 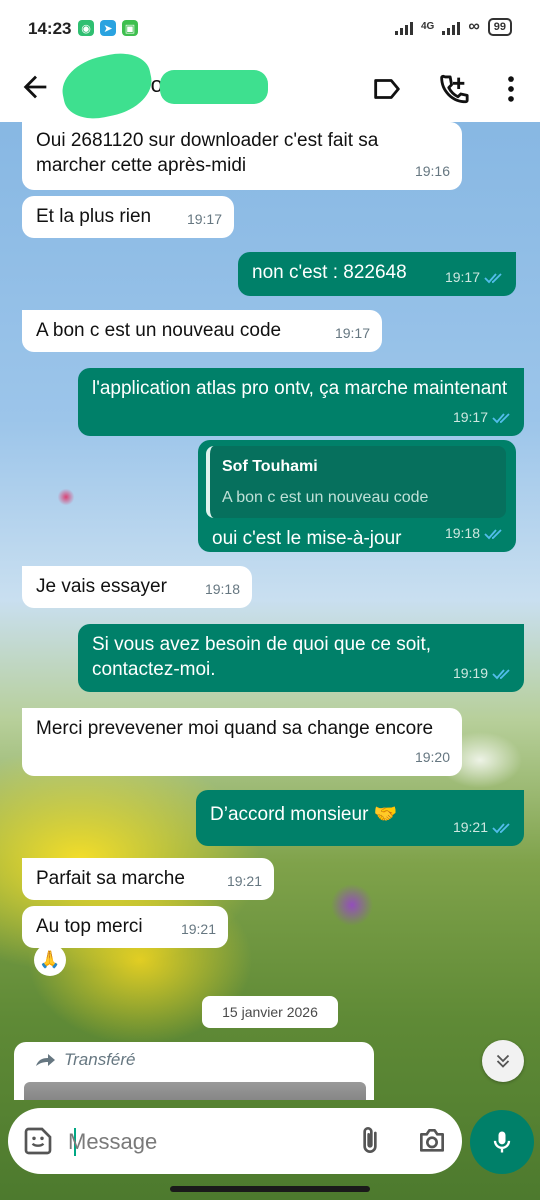 What do you see at coordinates (45, 1060) in the screenshot?
I see `forward-icon` at bounding box center [45, 1060].